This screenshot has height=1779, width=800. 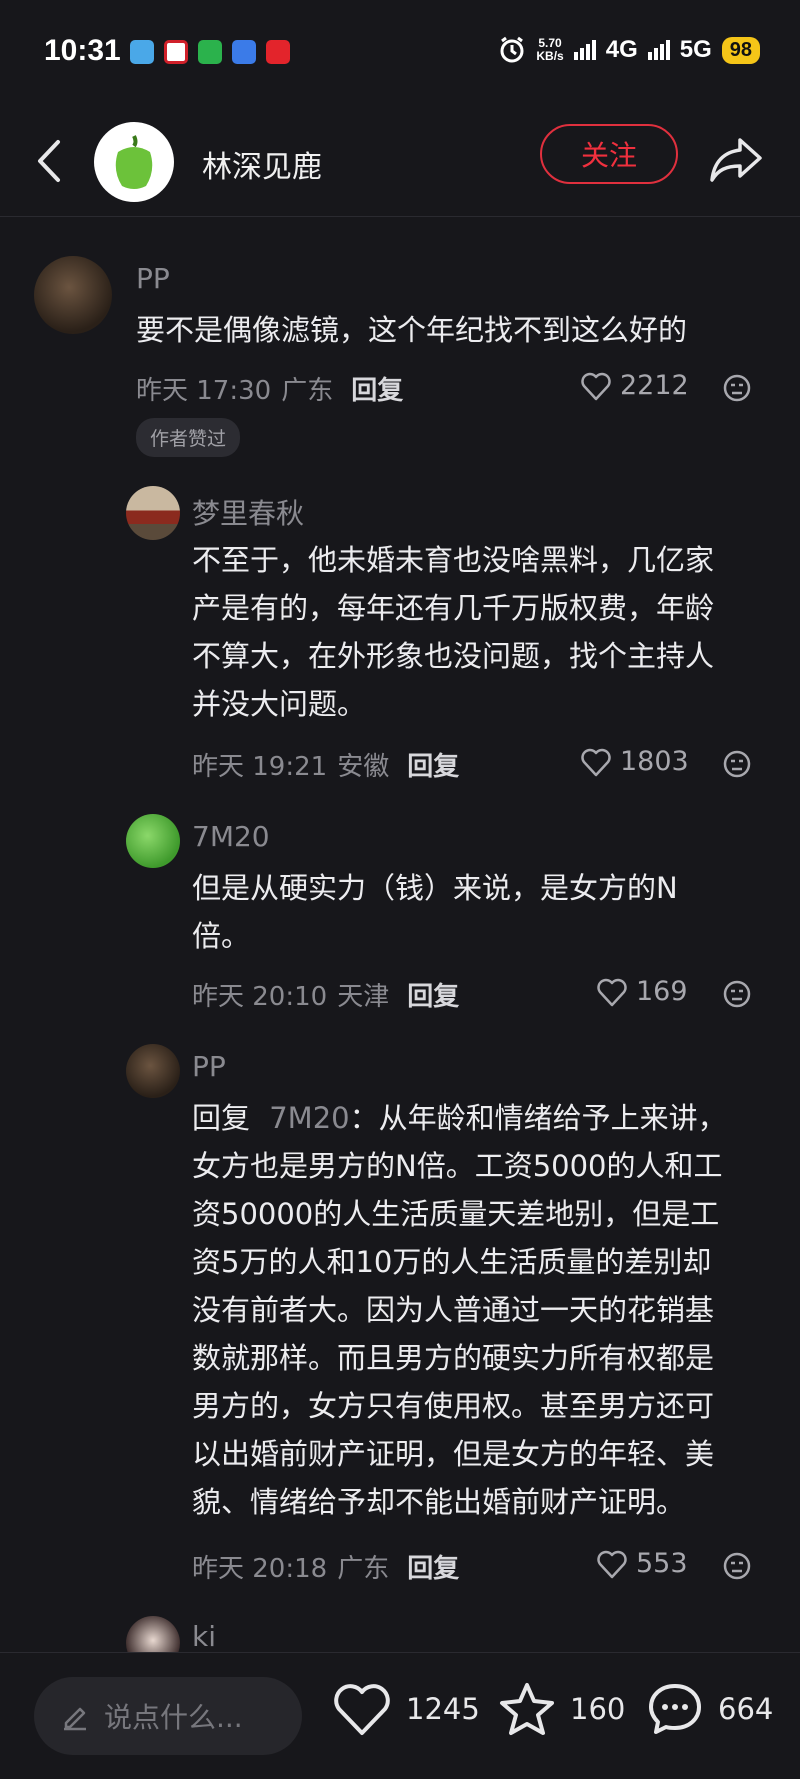 I want to click on text-line: 没有前者大。因为人普通过一天的花销基, so click(x=453, y=1310).